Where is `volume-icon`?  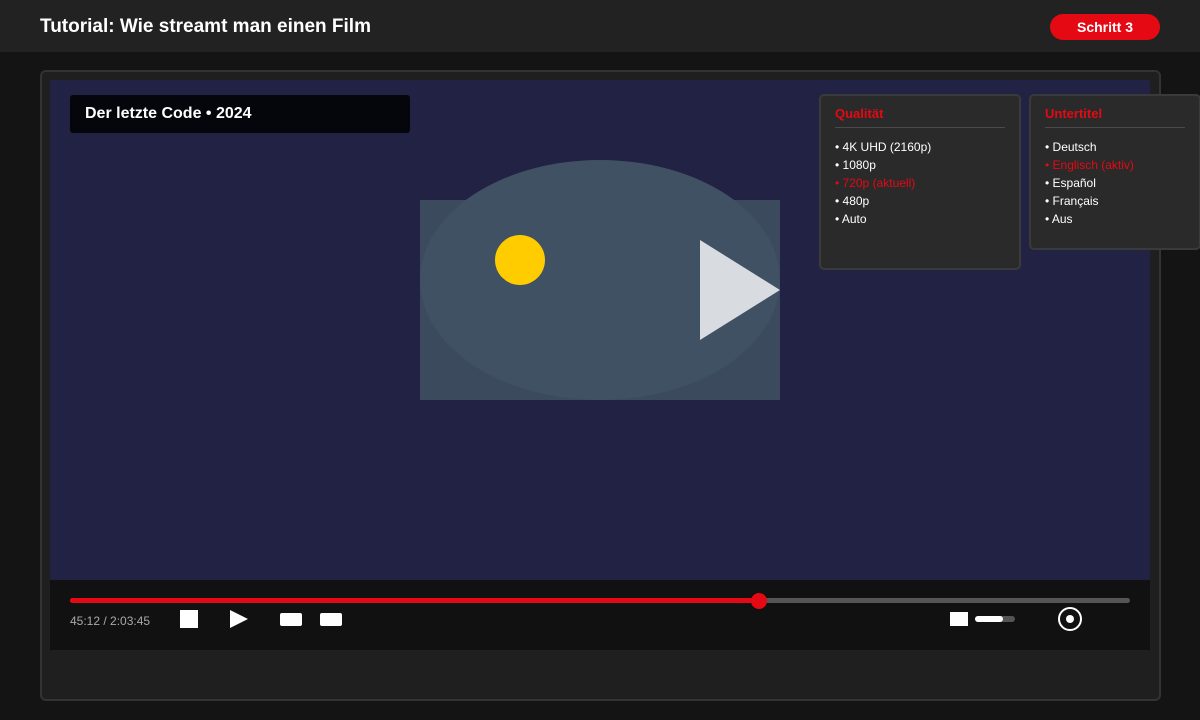
volume-icon is located at coordinates (959, 619).